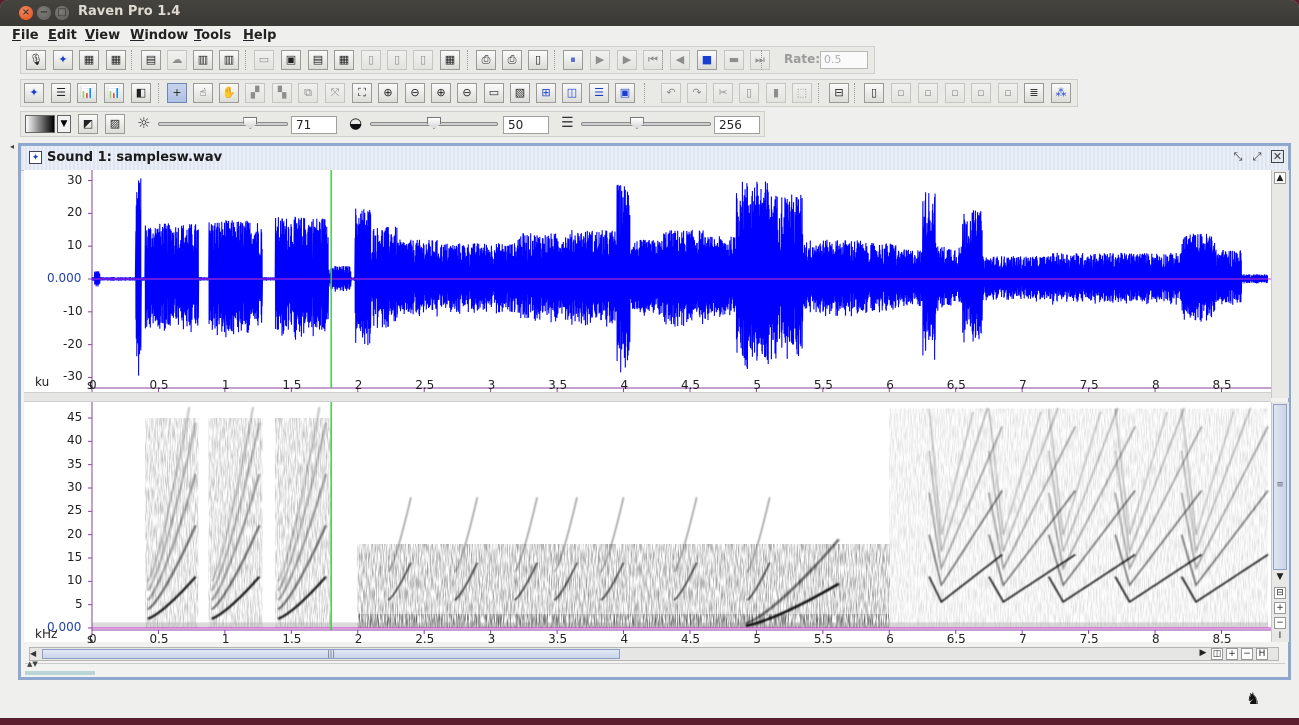  Describe the element at coordinates (680, 60) in the screenshot. I see `back-icon: ◀` at that location.